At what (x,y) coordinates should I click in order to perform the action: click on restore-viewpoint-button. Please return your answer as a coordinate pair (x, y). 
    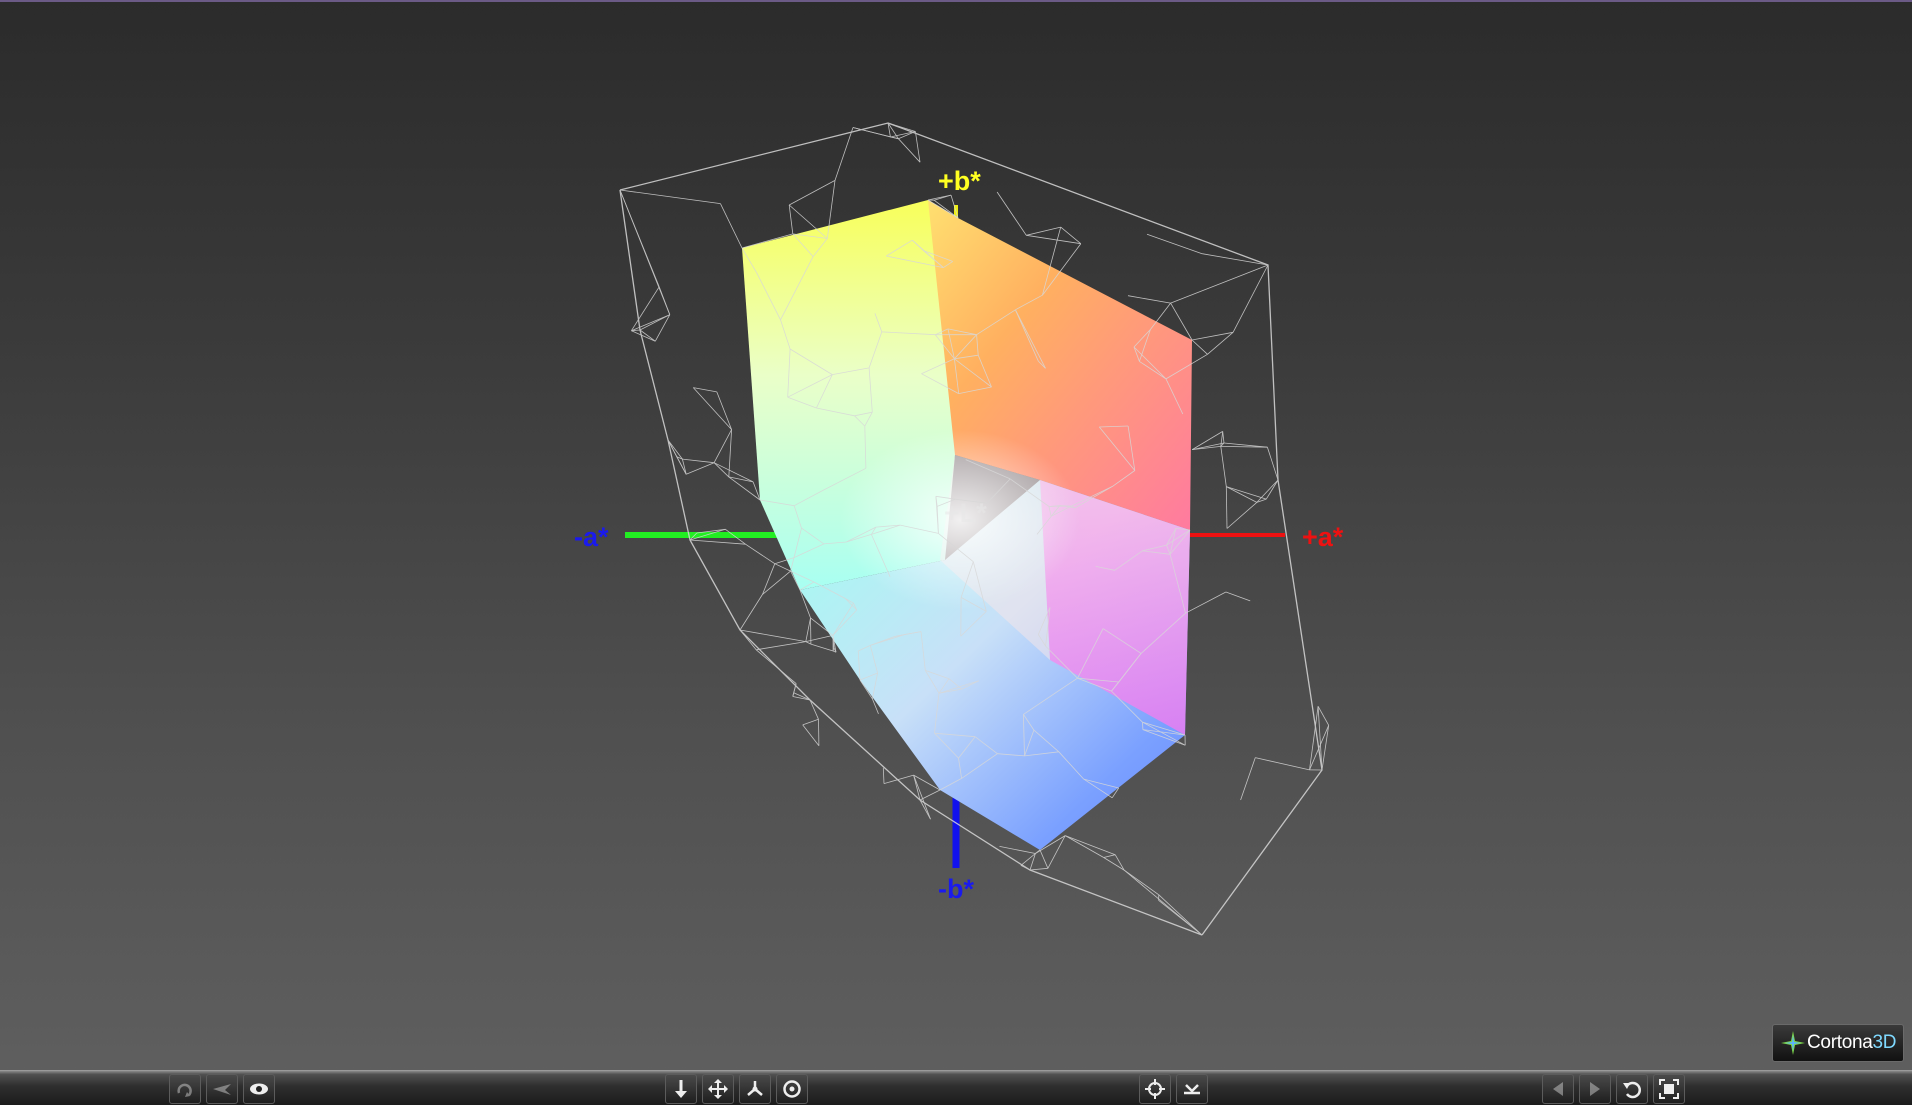
    Looking at the image, I should click on (1632, 1089).